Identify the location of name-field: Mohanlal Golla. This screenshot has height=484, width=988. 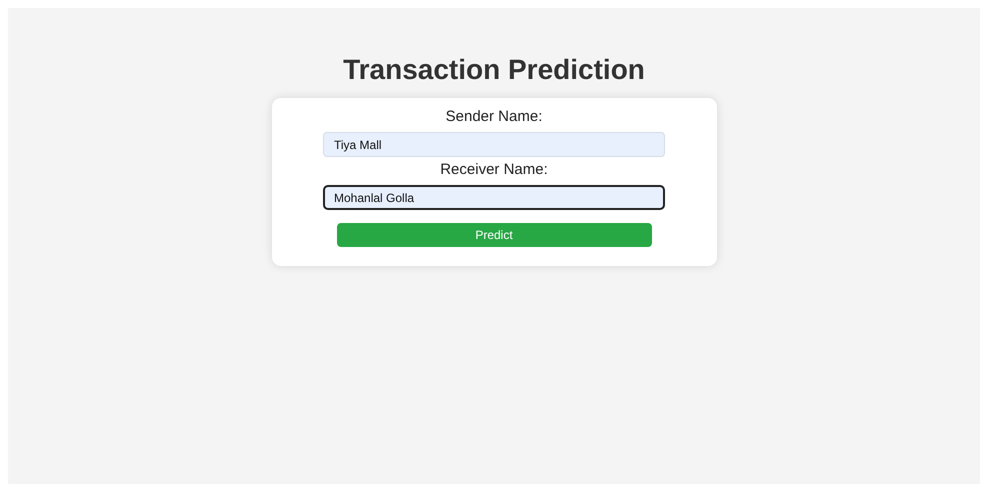
(494, 197).